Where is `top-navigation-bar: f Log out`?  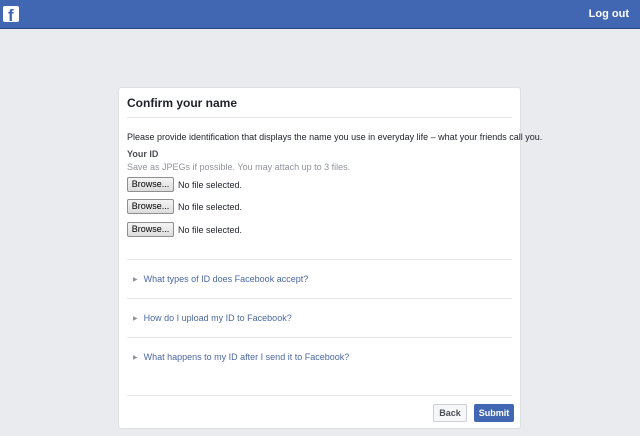 top-navigation-bar: f Log out is located at coordinates (320, 14).